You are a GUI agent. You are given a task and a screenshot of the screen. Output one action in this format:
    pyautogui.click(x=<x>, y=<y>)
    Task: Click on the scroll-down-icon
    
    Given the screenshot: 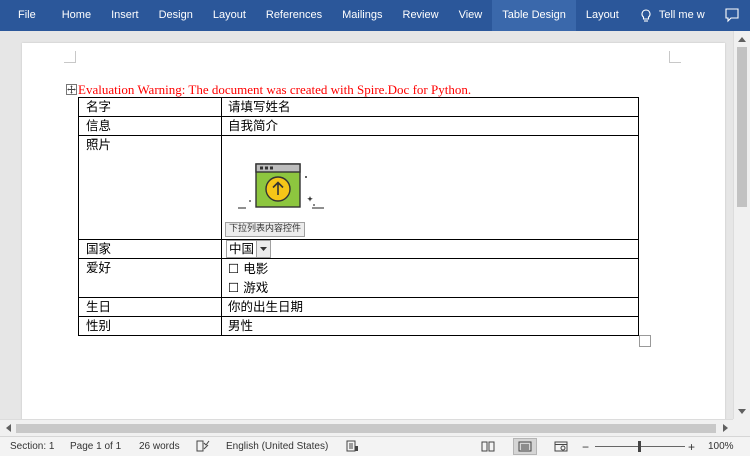 What is the action you would take?
    pyautogui.click(x=742, y=411)
    